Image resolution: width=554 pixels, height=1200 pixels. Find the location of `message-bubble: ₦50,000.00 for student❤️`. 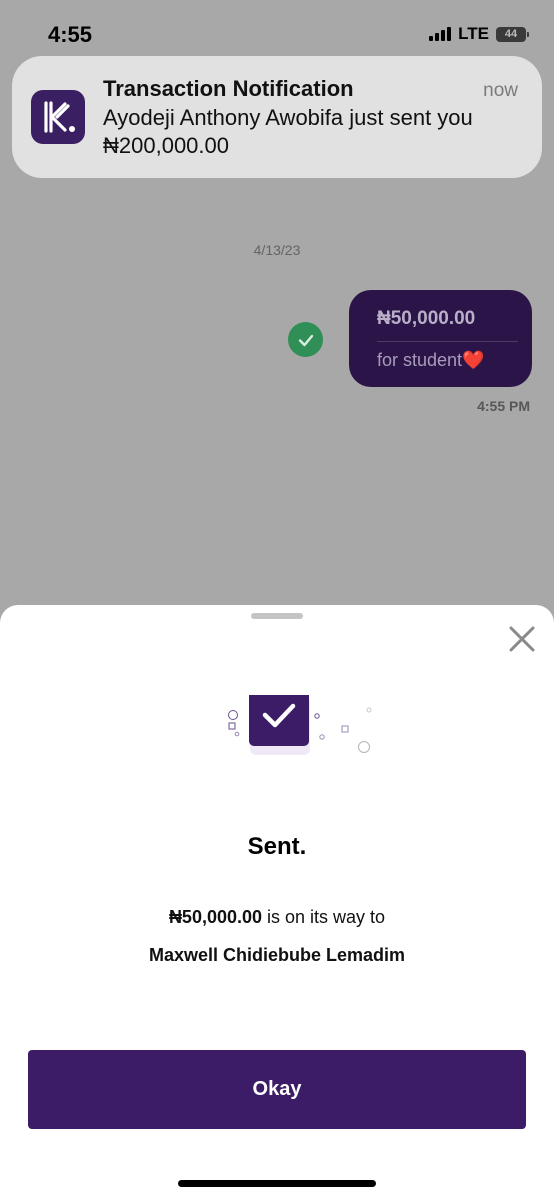

message-bubble: ₦50,000.00 for student❤️ is located at coordinates (440, 338).